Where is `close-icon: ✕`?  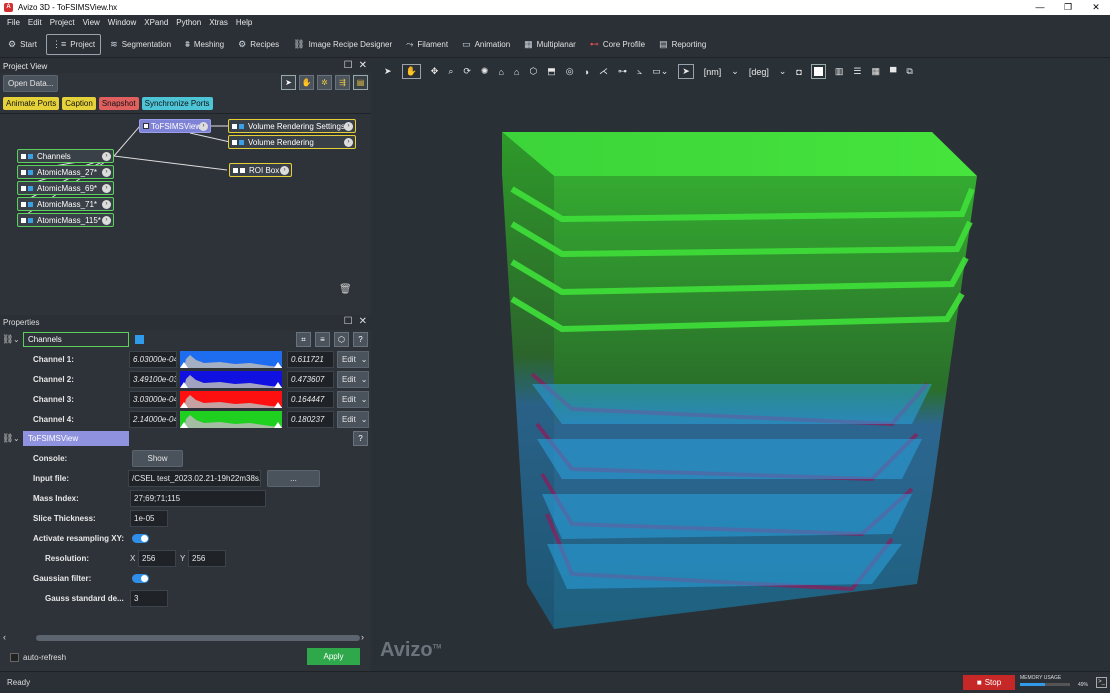 close-icon: ✕ is located at coordinates (1096, 7).